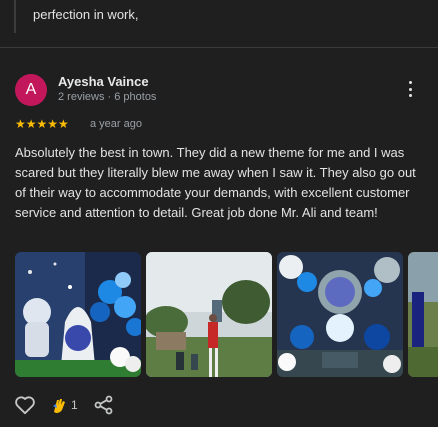 The height and width of the screenshot is (427, 438). I want to click on share-button, so click(104, 405).